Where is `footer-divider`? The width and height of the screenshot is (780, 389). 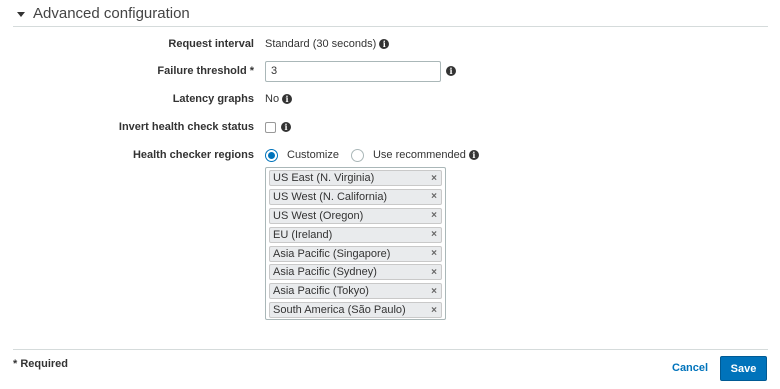
footer-divider is located at coordinates (390, 349).